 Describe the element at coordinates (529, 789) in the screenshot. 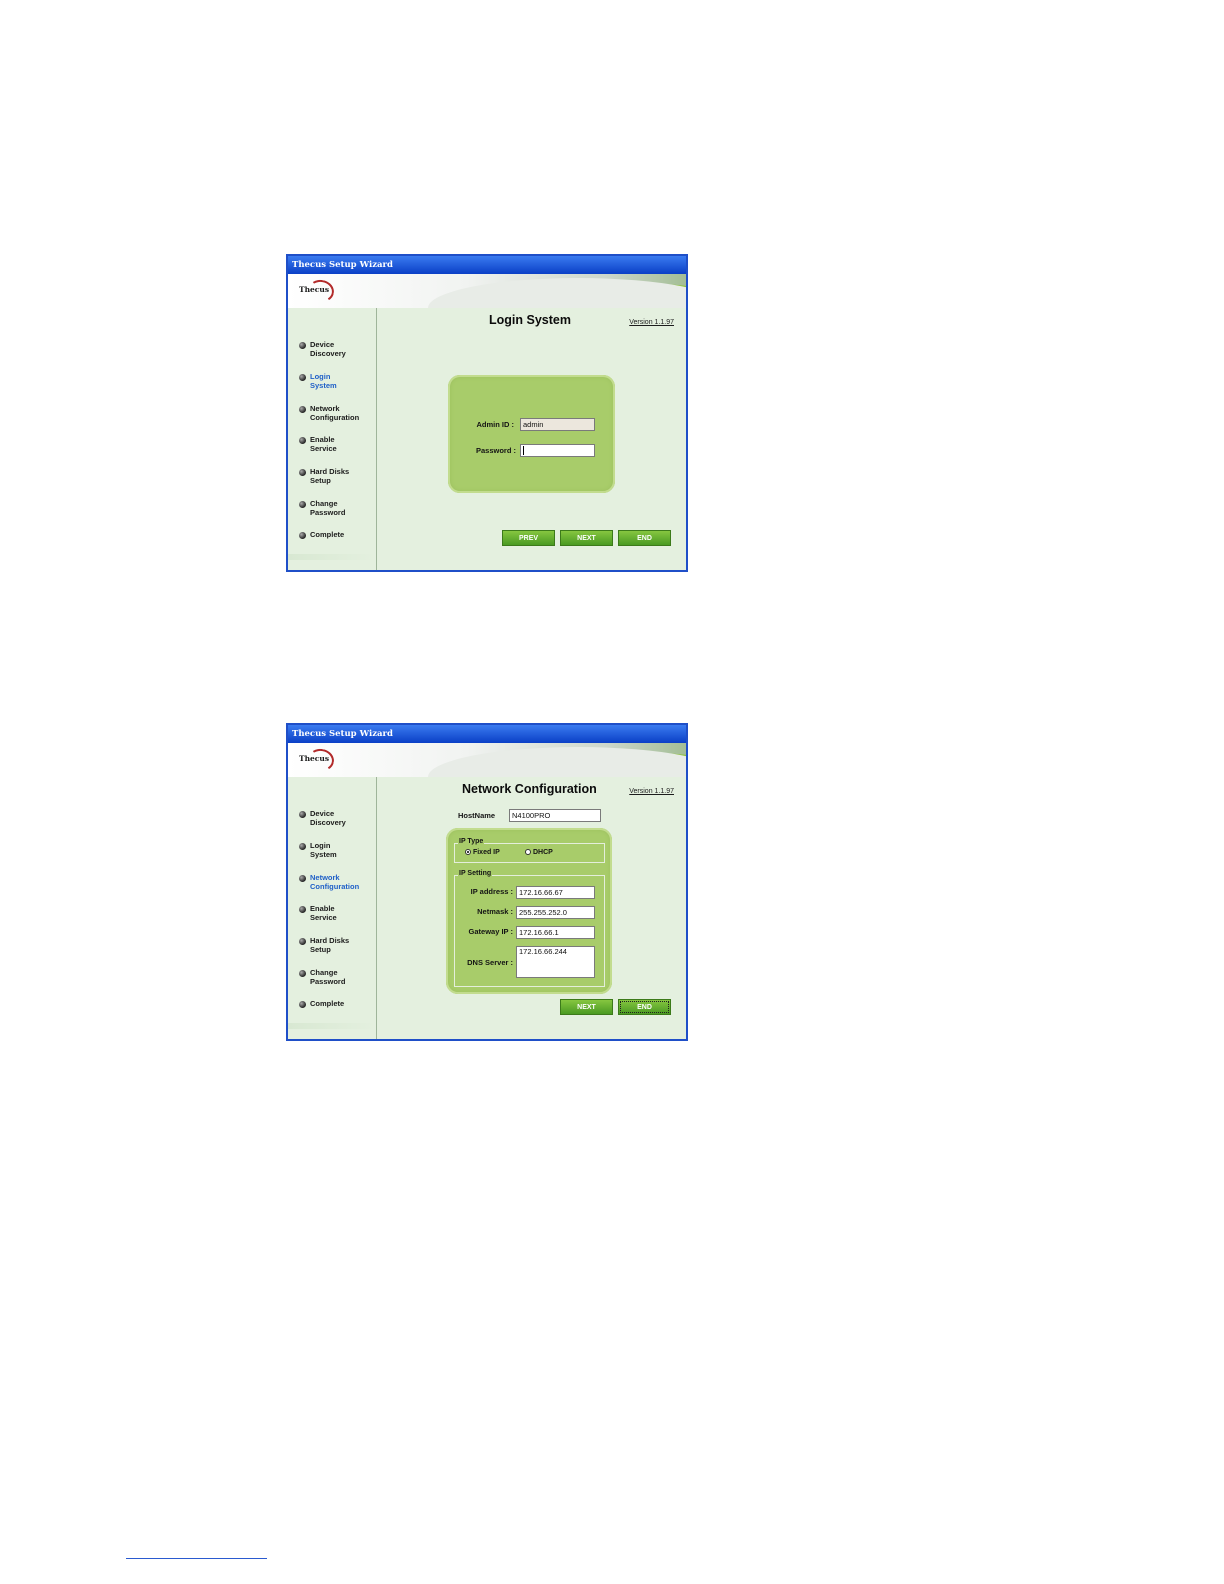

I see `page-title: Network Configuration` at that location.